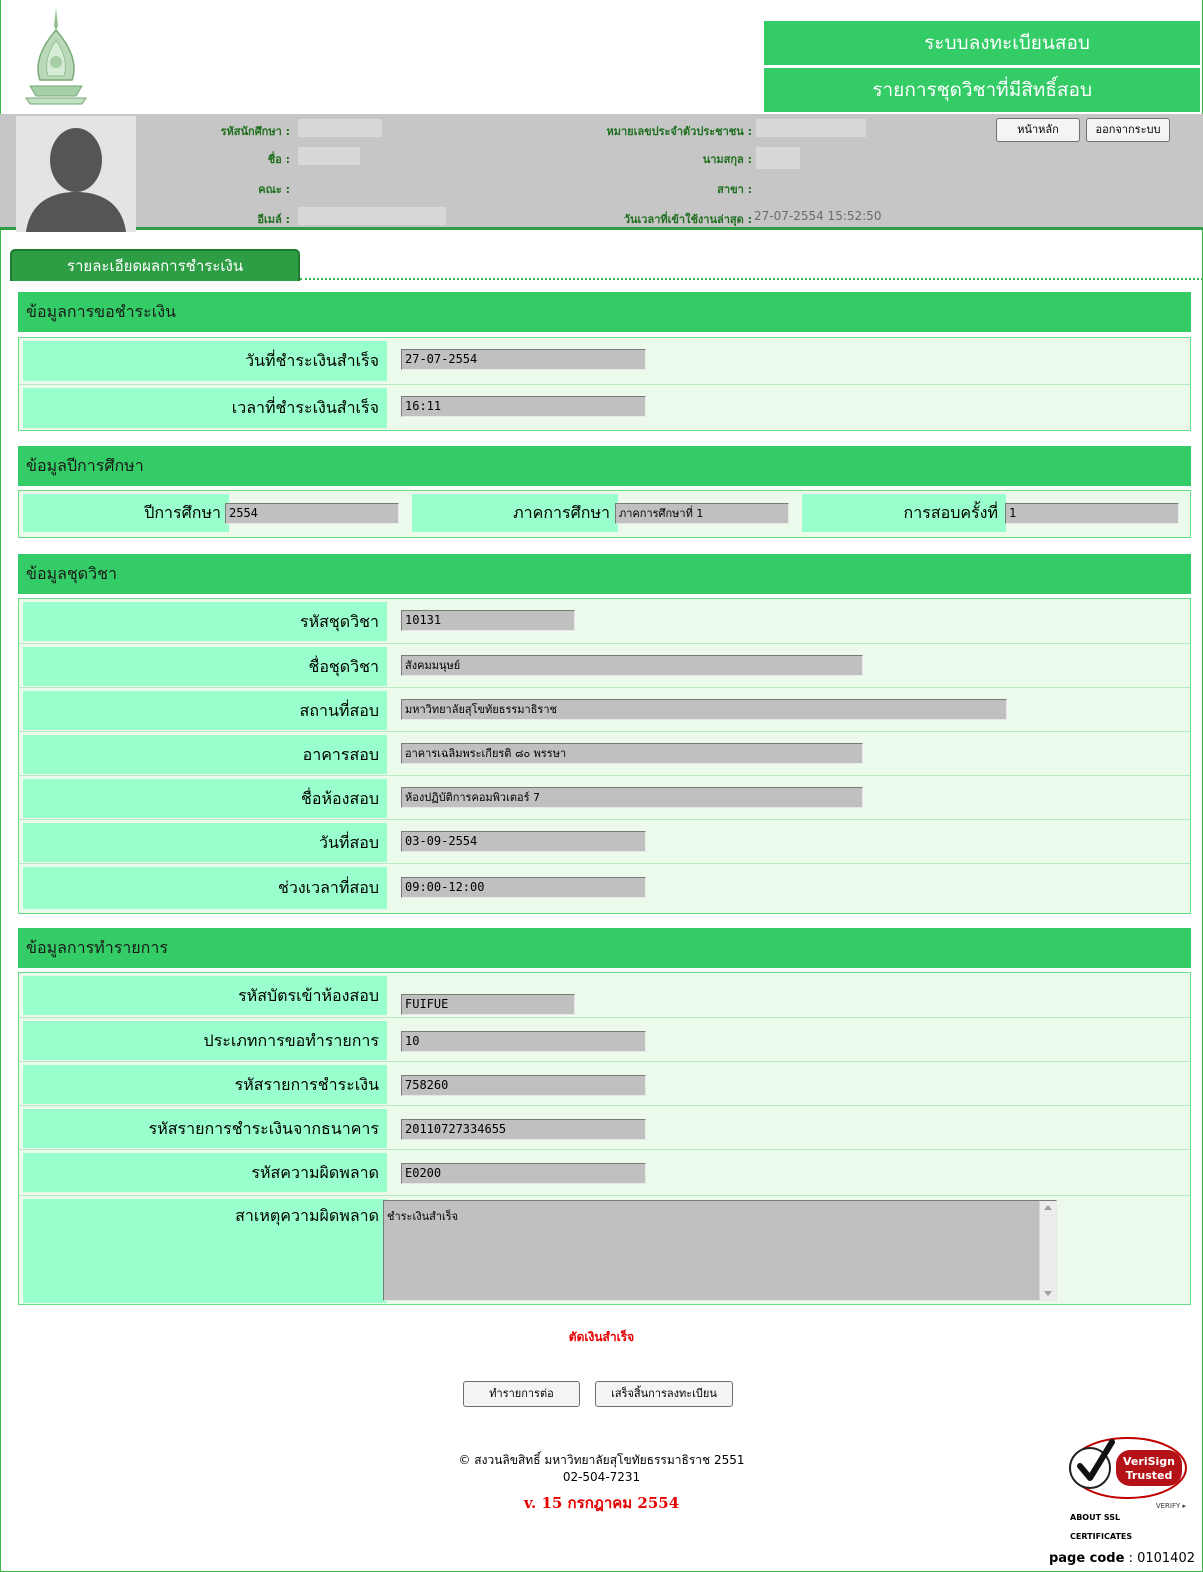  I want to click on verisign-seal-icon: VeriSign Trusted VERIFY ▸, so click(1129, 1470).